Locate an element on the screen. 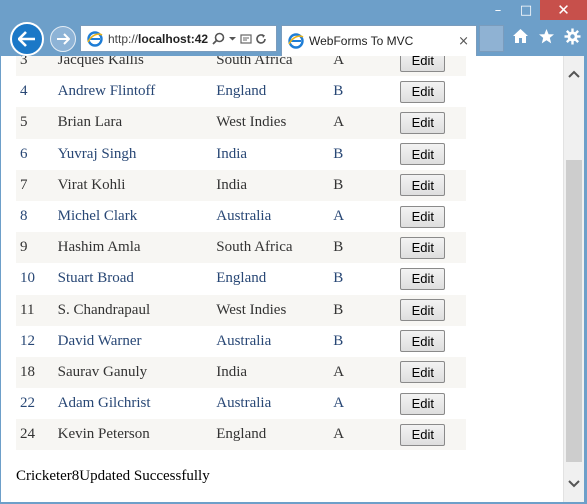 This screenshot has height=504, width=587. table-row: 10 Stuart Broad England B Edit is located at coordinates (241, 279).